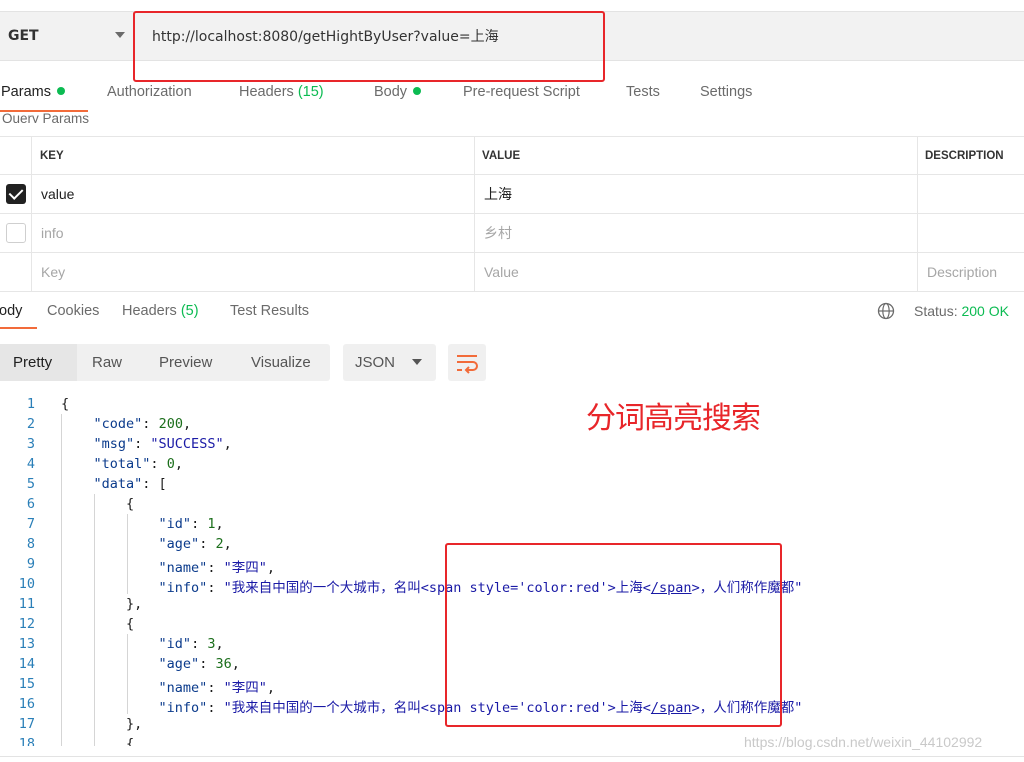 The width and height of the screenshot is (1024, 762). What do you see at coordinates (11, 311) in the screenshot?
I see `tab-response-body: ody` at bounding box center [11, 311].